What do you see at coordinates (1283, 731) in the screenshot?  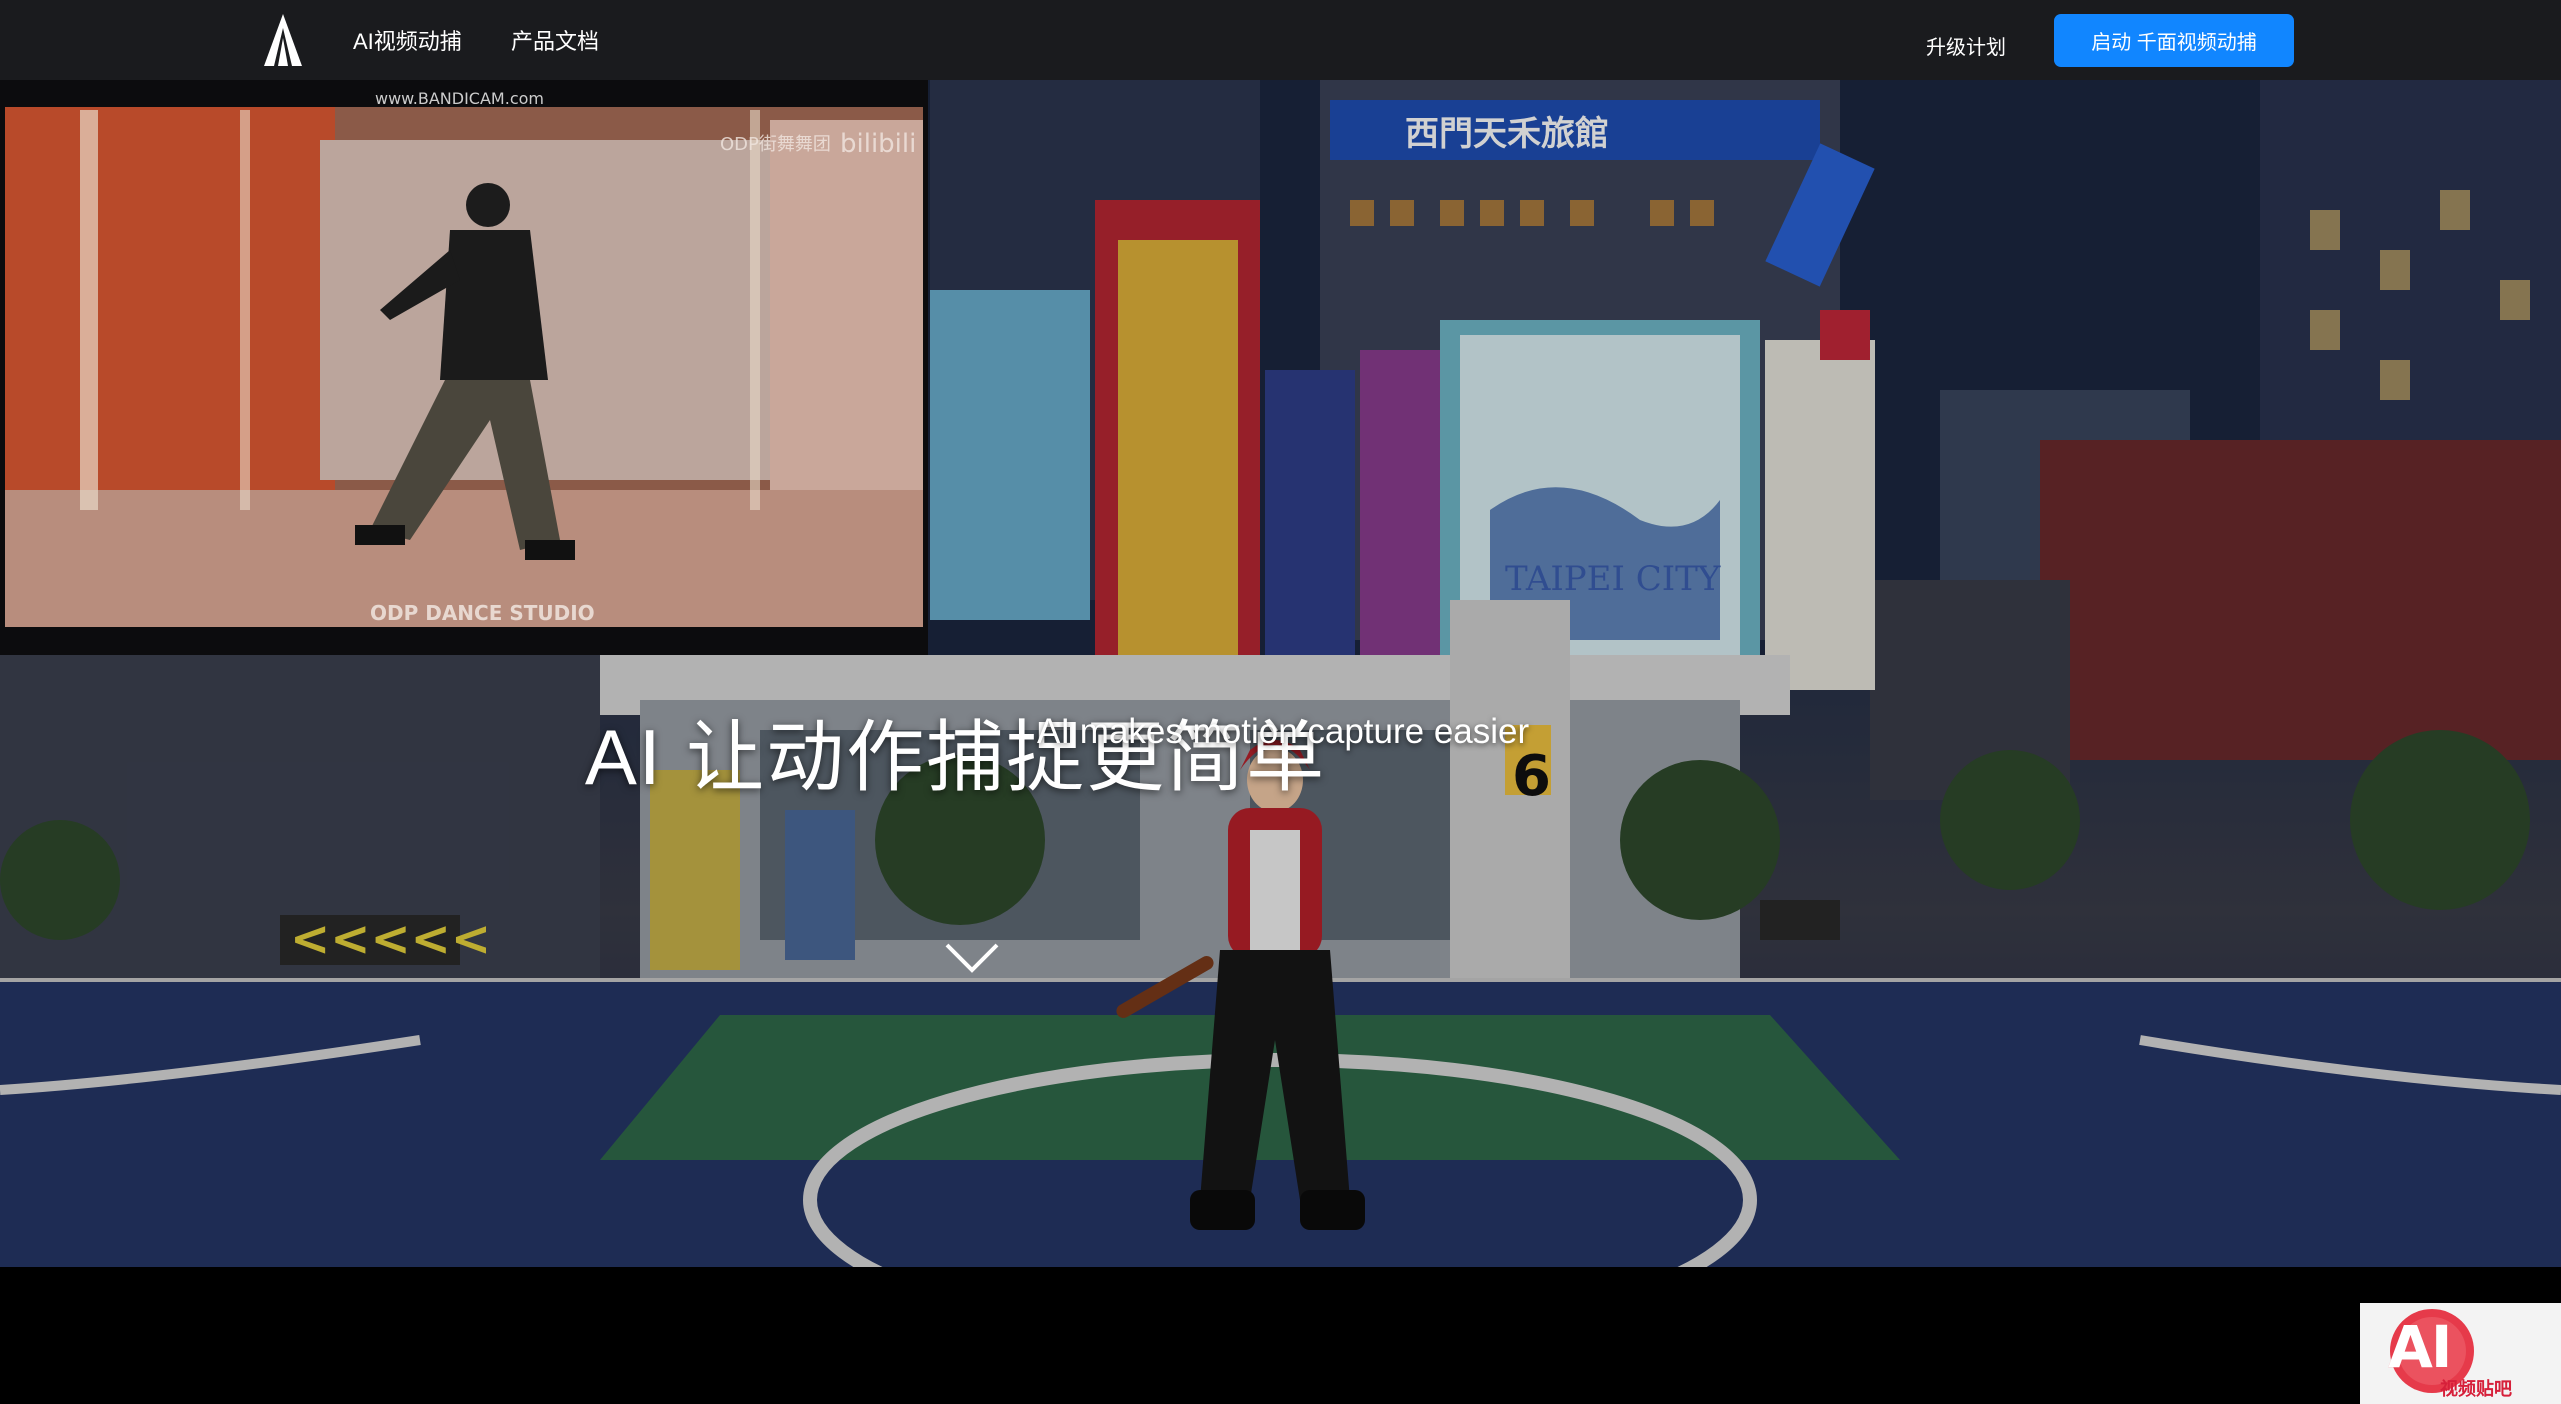 I see `hero-subtitle: AI makes motion capture easier` at bounding box center [1283, 731].